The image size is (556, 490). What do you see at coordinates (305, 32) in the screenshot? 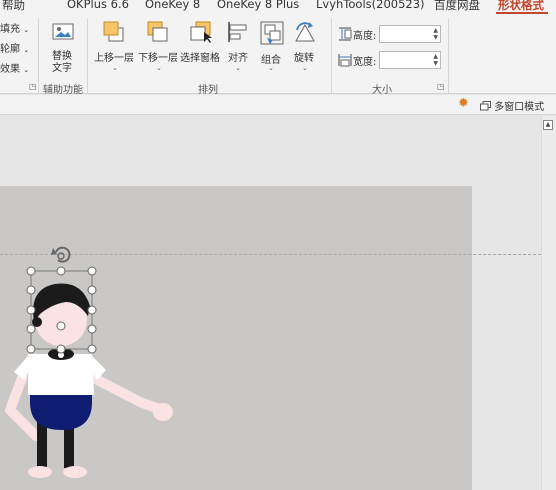
I see `rotate-icon` at bounding box center [305, 32].